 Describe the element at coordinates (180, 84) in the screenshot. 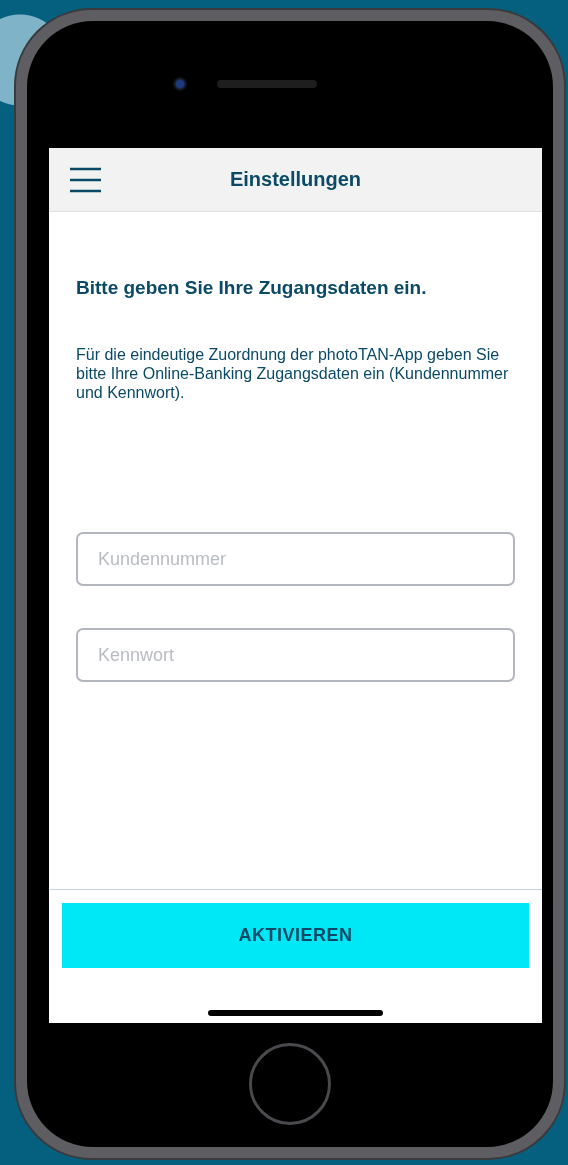

I see `camera-icon` at that location.